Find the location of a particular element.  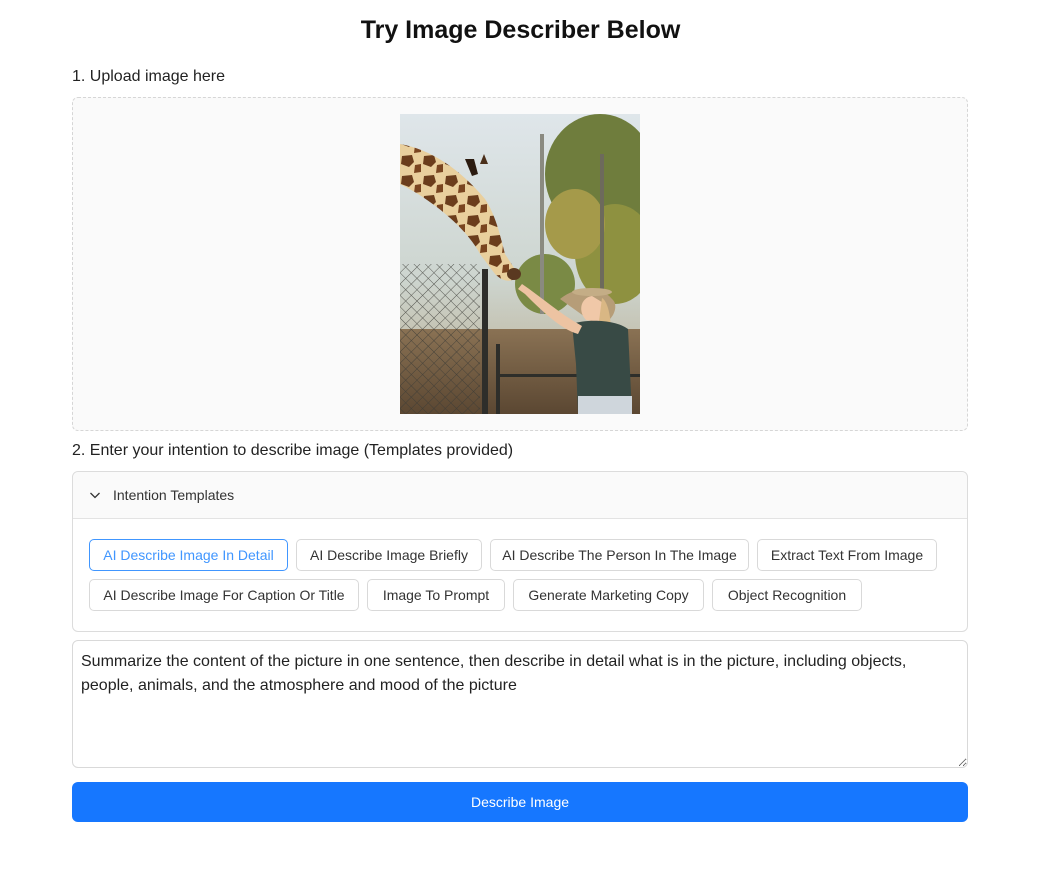

template-image-to-prompt: Image To Prompt is located at coordinates (436, 595).